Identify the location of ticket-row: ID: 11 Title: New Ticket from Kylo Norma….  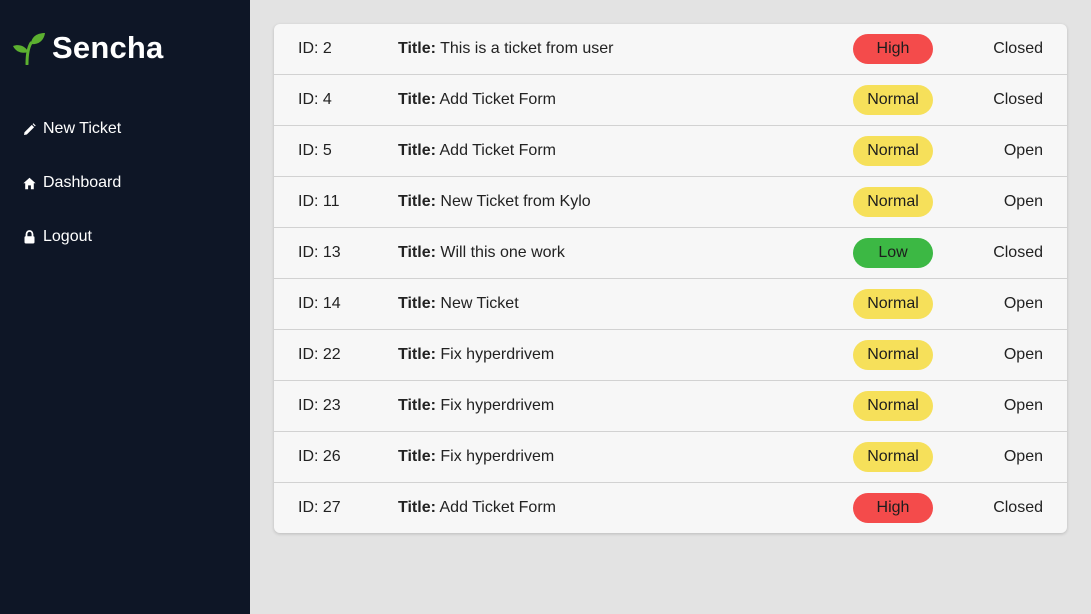
(670, 202).